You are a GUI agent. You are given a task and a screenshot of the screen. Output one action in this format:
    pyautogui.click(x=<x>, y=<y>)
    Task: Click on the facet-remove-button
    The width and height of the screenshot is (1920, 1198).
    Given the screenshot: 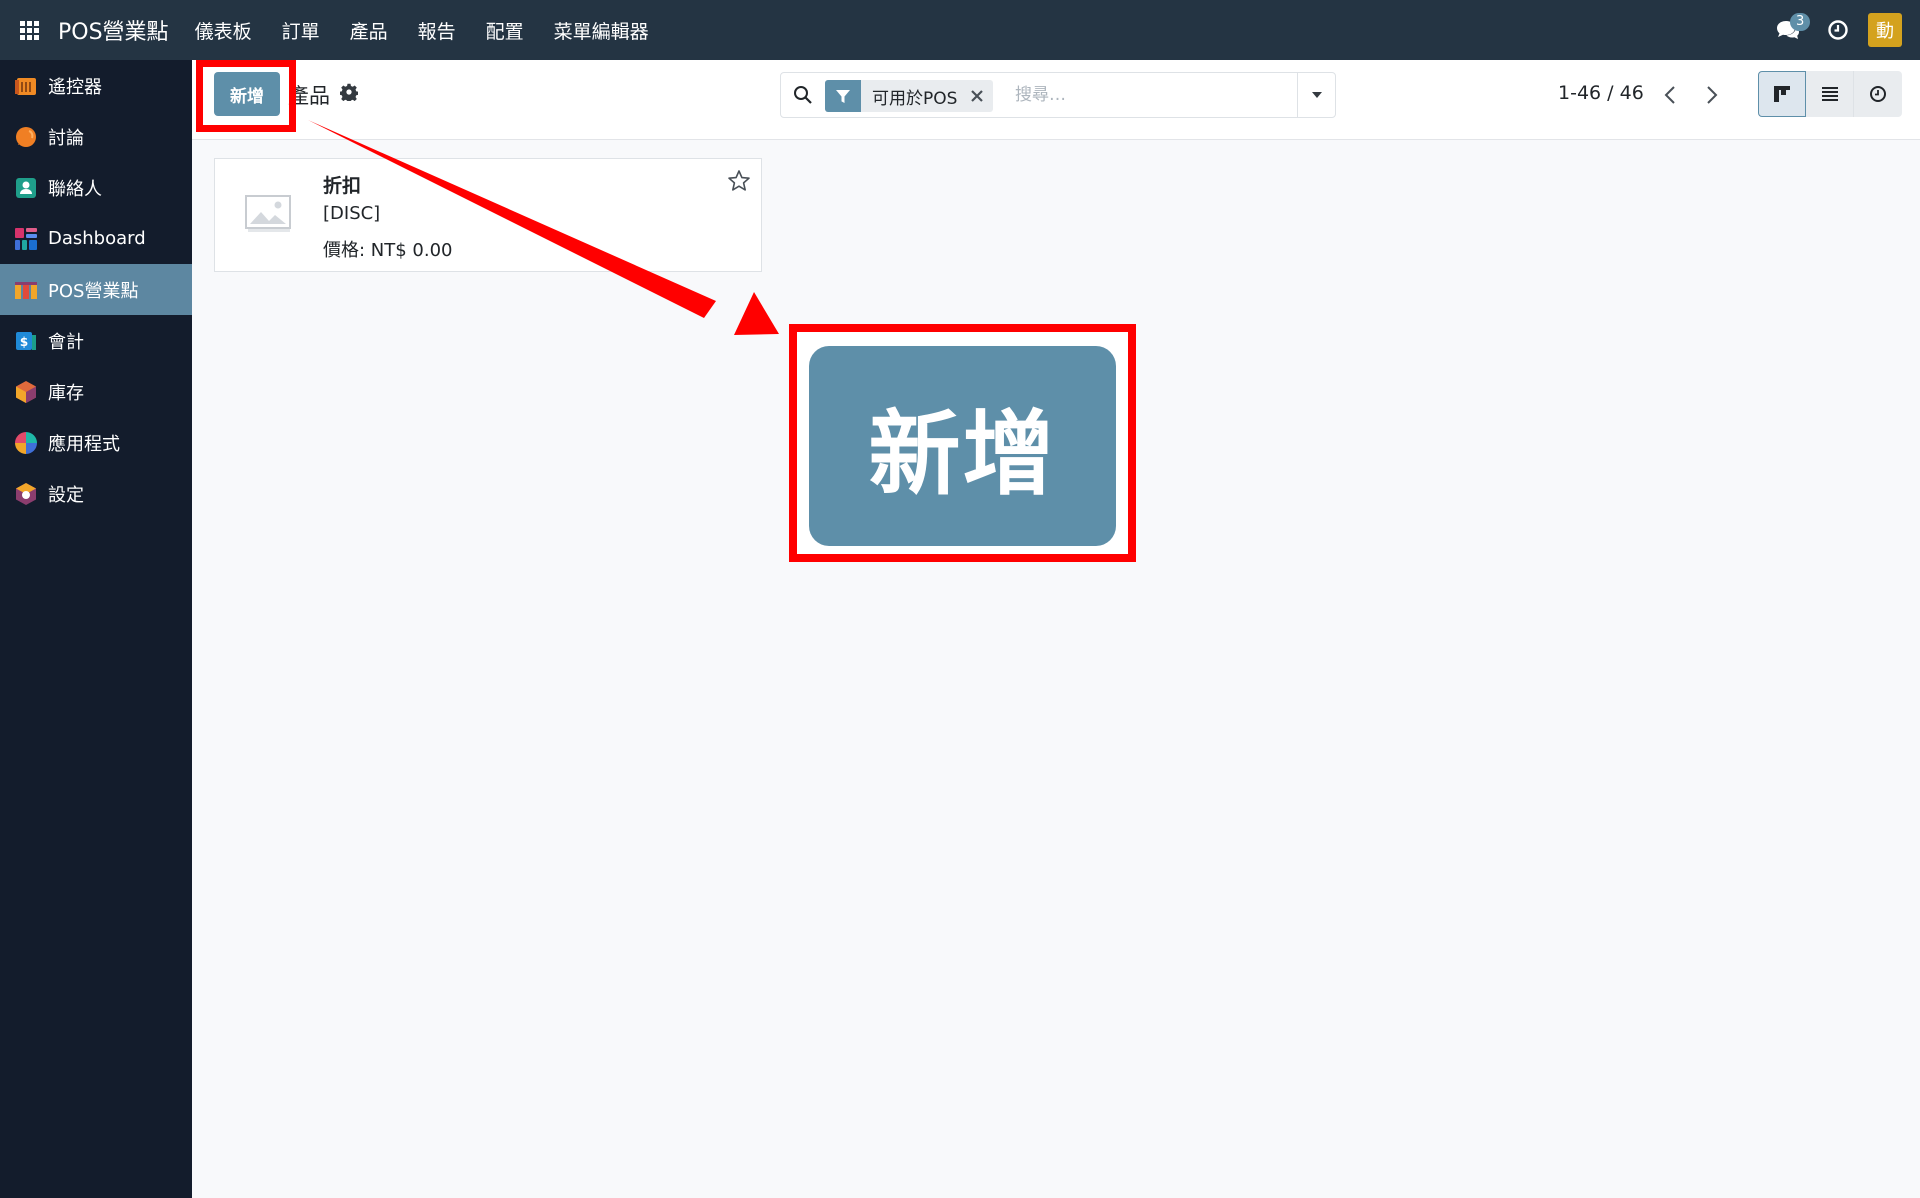 What is the action you would take?
    pyautogui.click(x=977, y=96)
    